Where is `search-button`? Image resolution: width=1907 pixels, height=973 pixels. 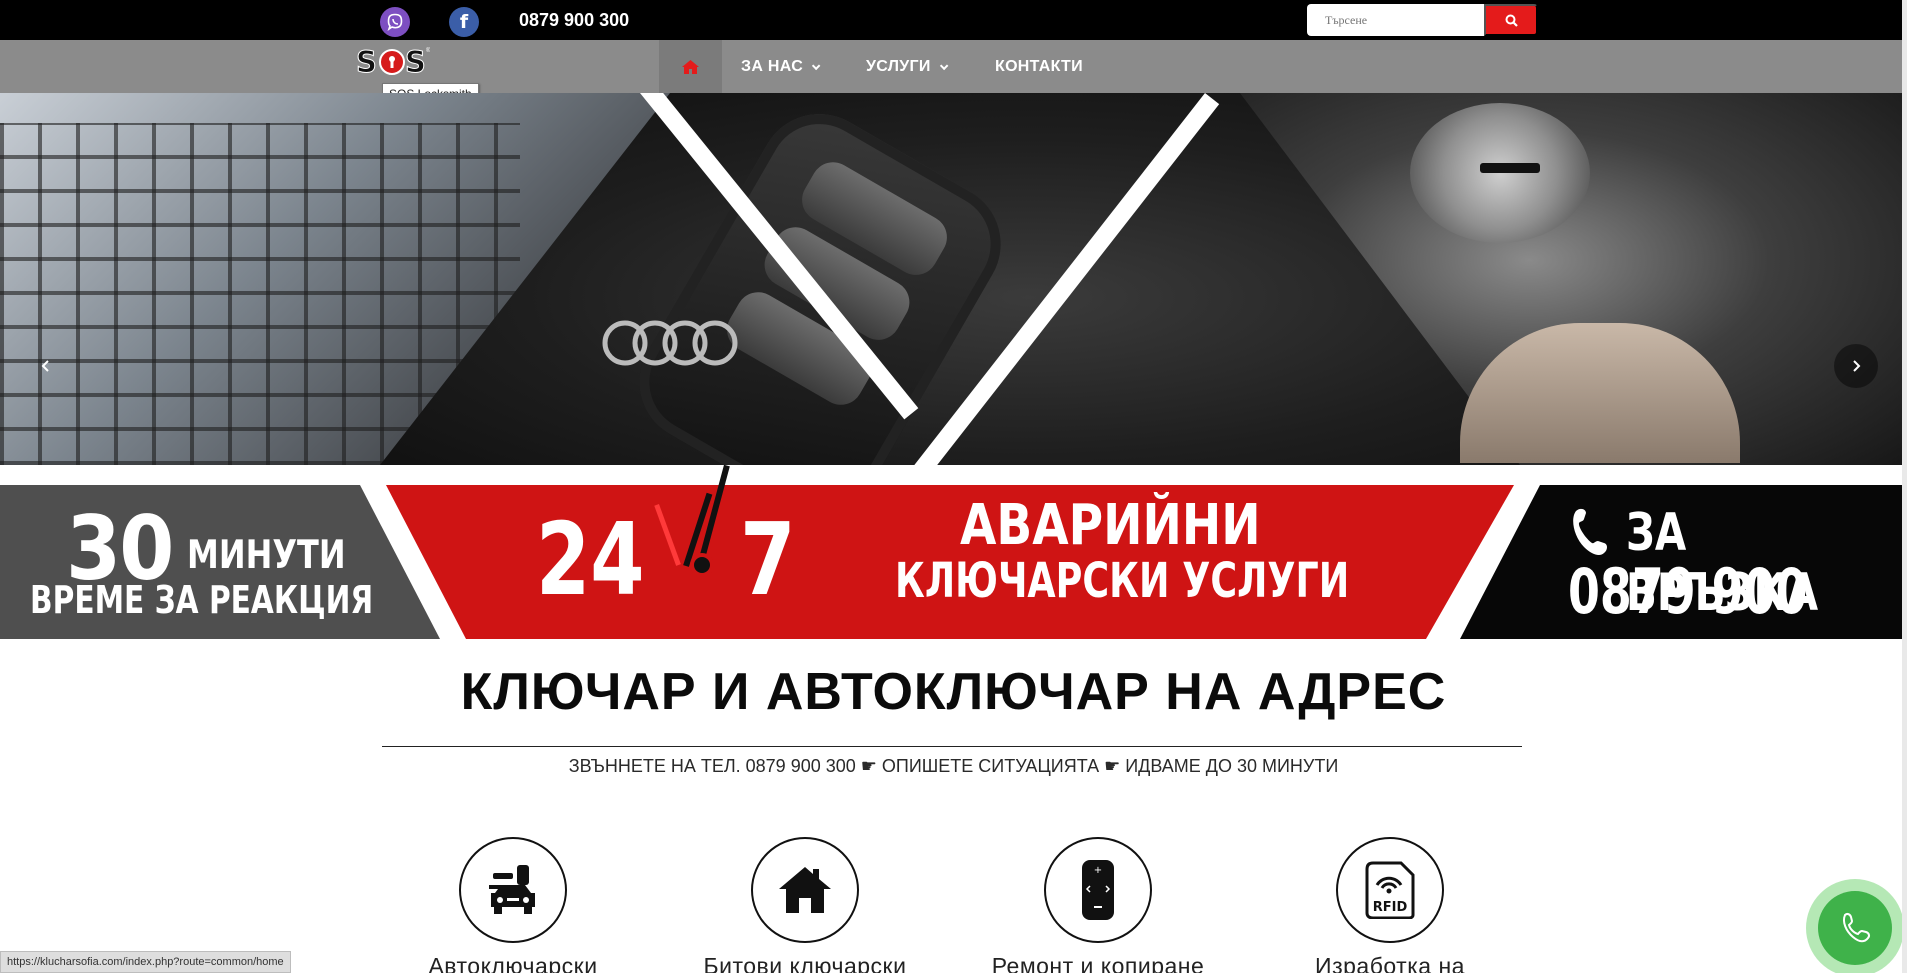 search-button is located at coordinates (1511, 20).